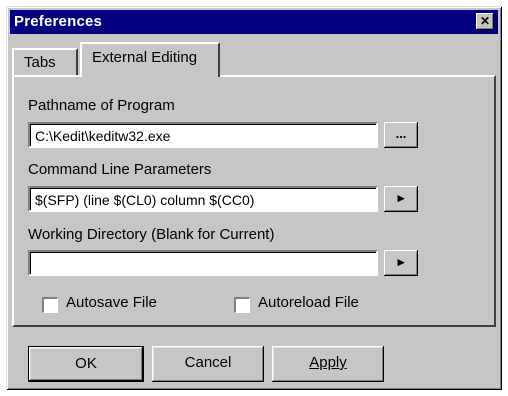  I want to click on autoreload-label: Autoreload File, so click(308, 302).